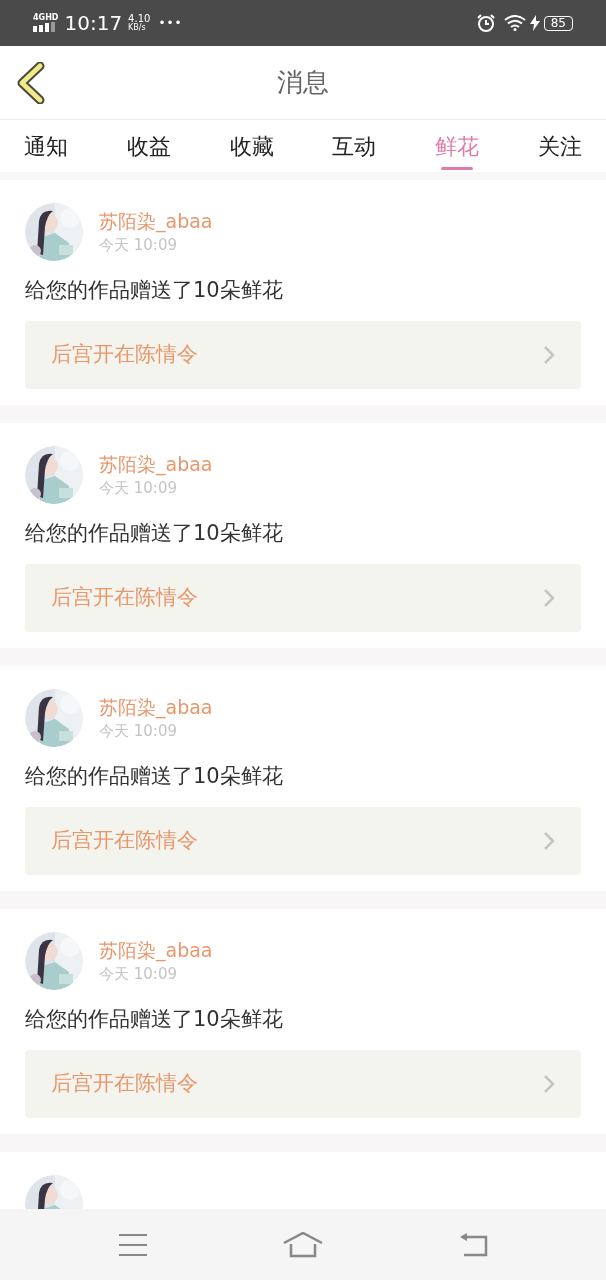  What do you see at coordinates (31, 82) in the screenshot?
I see `back-icon` at bounding box center [31, 82].